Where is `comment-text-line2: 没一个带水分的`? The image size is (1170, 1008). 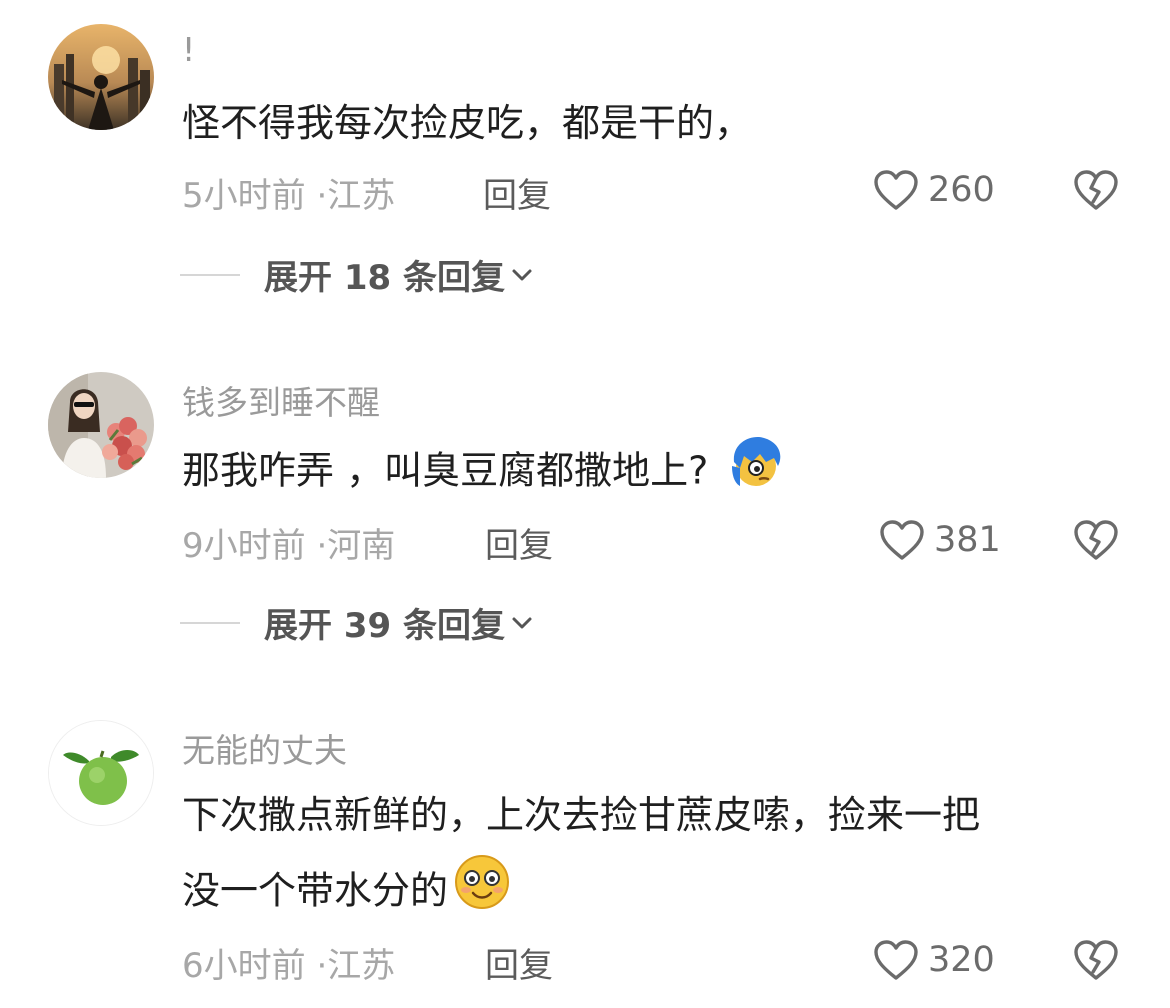
comment-text-line2: 没一个带水分的 is located at coordinates (347, 893).